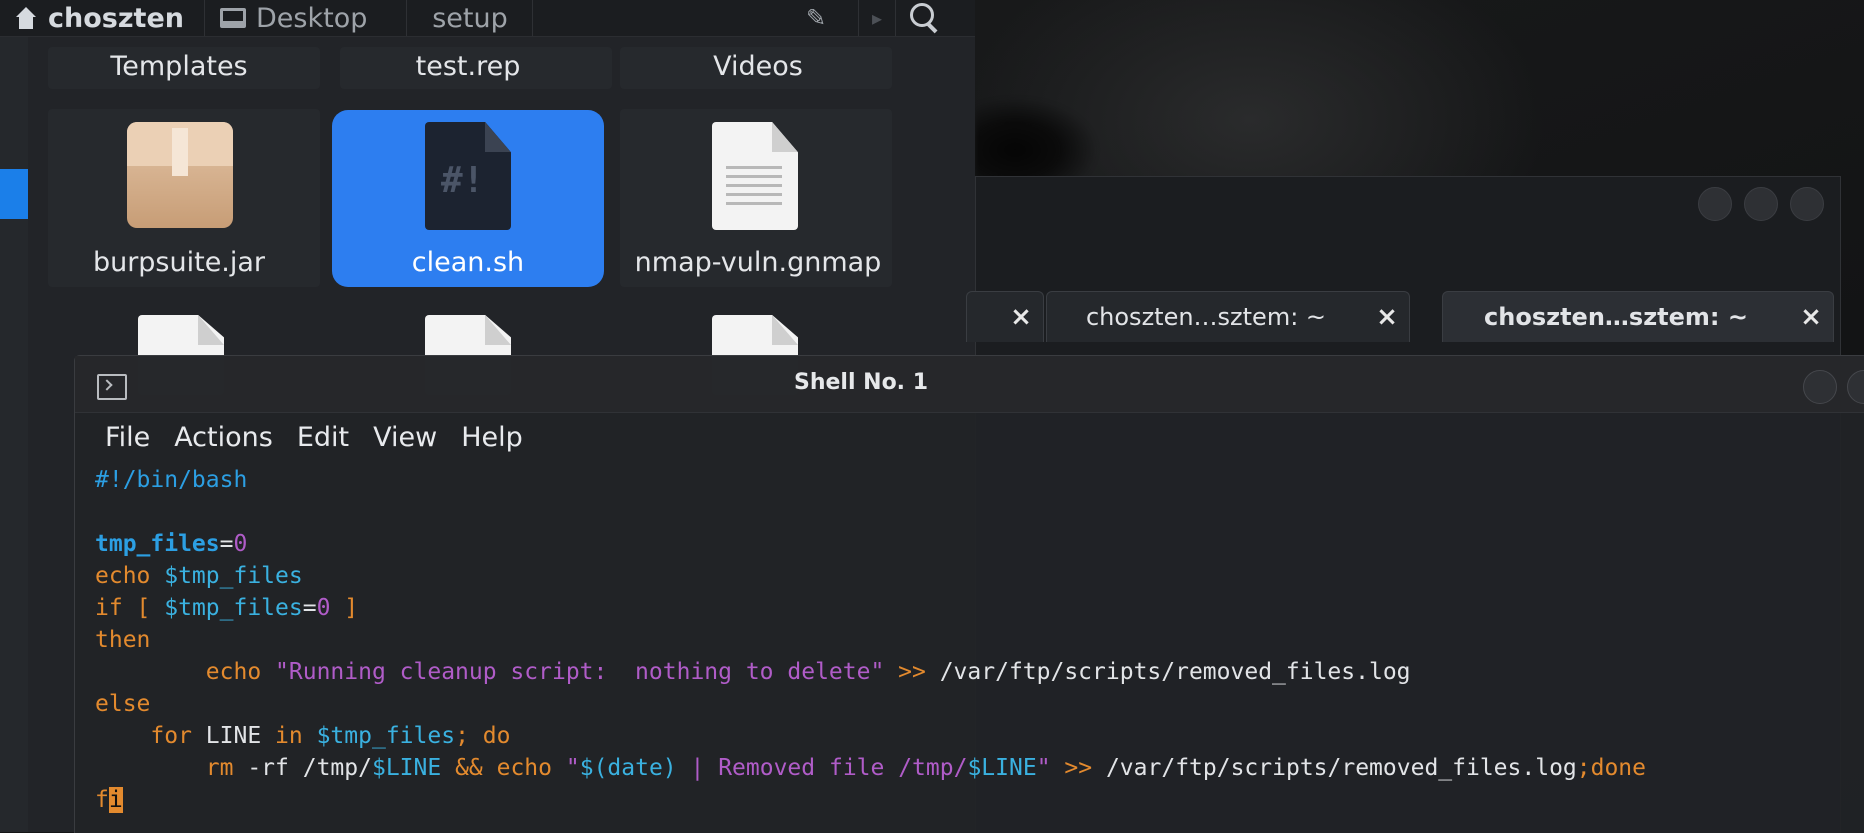  I want to click on text-file-icon, so click(755, 176).